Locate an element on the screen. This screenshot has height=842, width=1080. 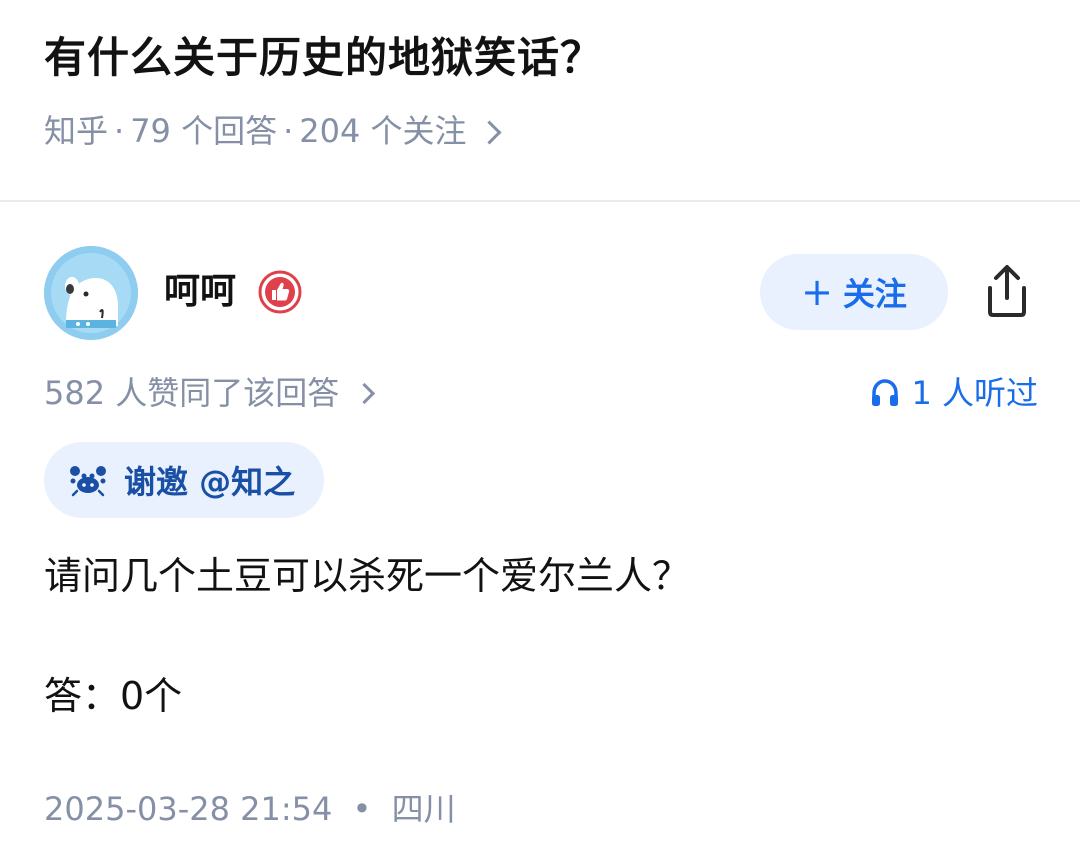
cartoon-dog-avatar-icon is located at coordinates (91, 293).